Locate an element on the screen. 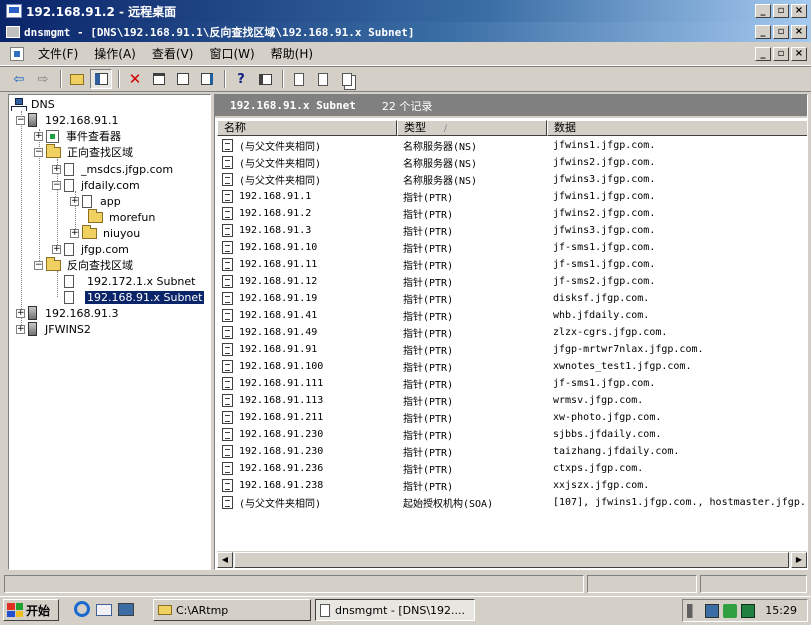  record-row: (与父文件夹相同) 名称服务器(NS) jfwins2.jfgp.com. is located at coordinates (511, 162).